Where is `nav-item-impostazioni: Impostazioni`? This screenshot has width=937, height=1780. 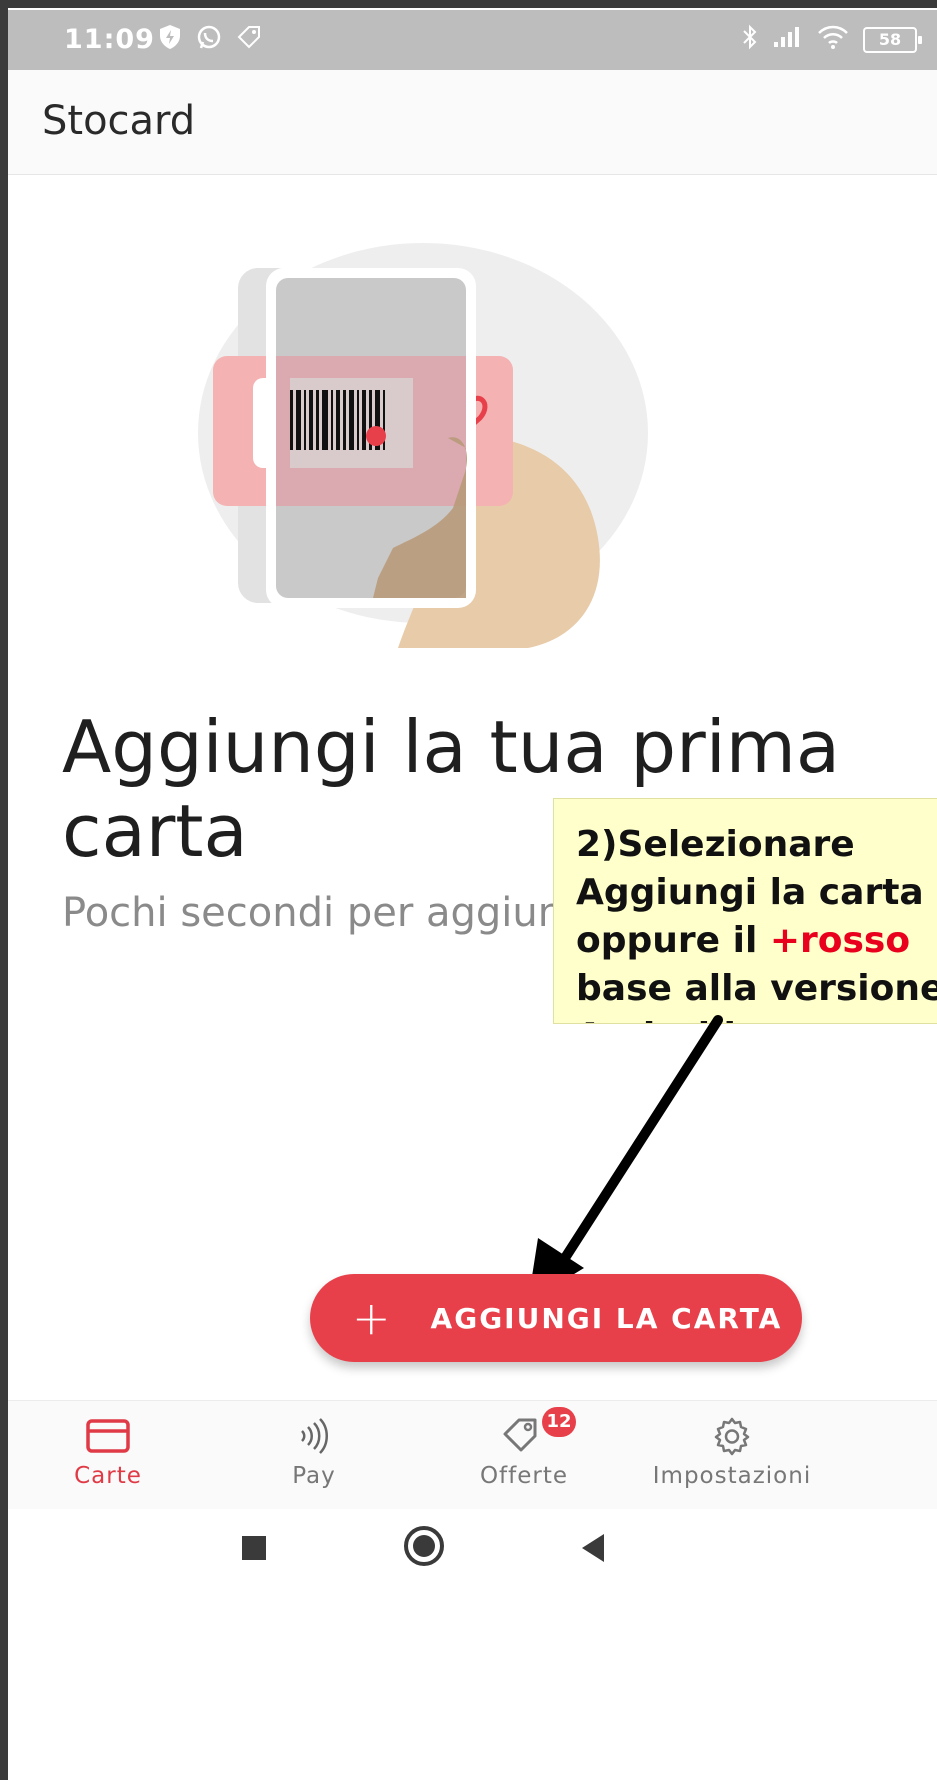 nav-item-impostazioni: Impostazioni is located at coordinates (732, 1450).